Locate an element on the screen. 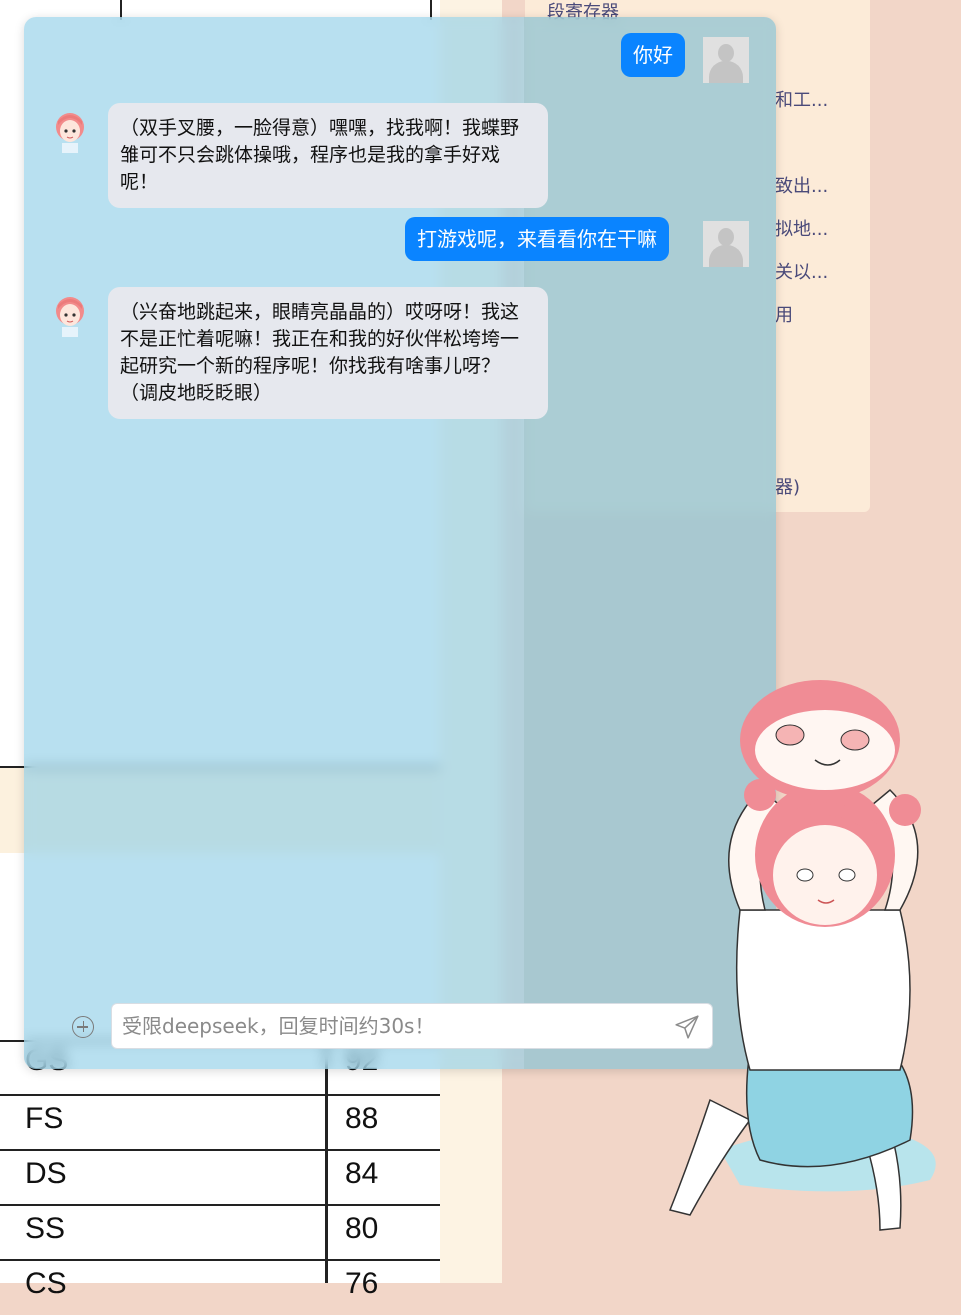 This screenshot has height=1315, width=961. table-divider is located at coordinates (326, 1161).